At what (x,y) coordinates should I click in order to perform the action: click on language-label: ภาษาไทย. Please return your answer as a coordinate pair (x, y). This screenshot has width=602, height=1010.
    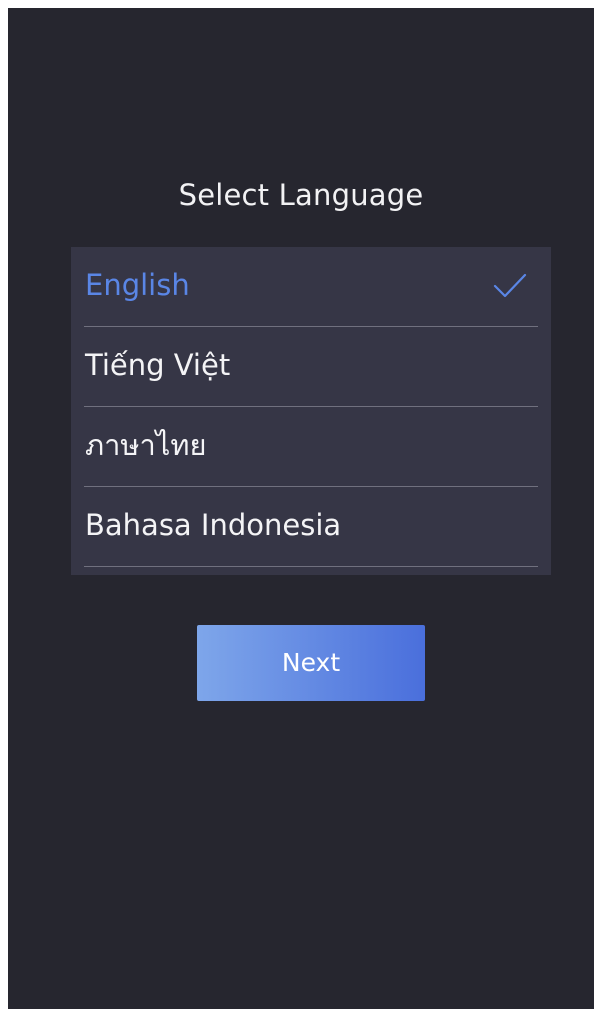
    Looking at the image, I should click on (146, 445).